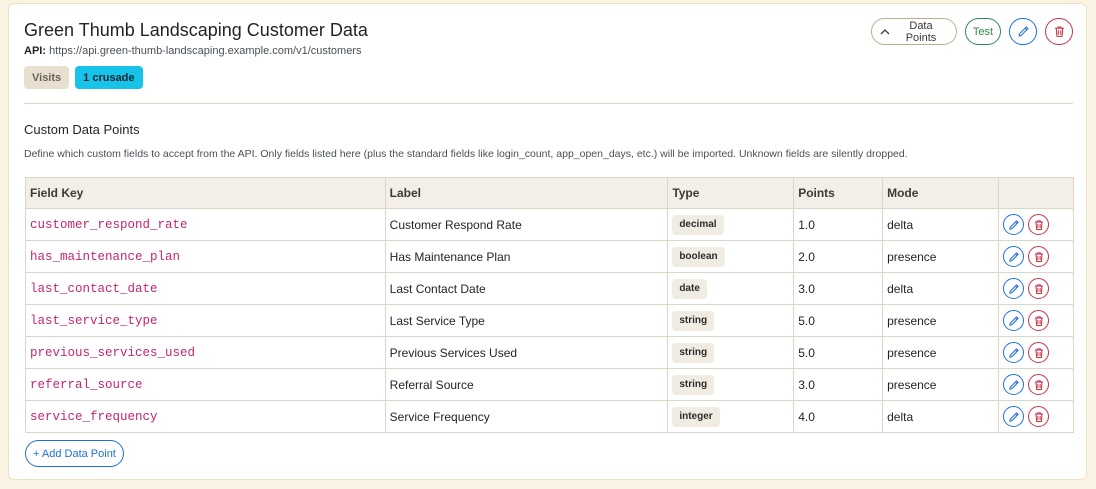 The image size is (1096, 489). What do you see at coordinates (914, 31) in the screenshot?
I see `data-points-toggle-button: Data Points` at bounding box center [914, 31].